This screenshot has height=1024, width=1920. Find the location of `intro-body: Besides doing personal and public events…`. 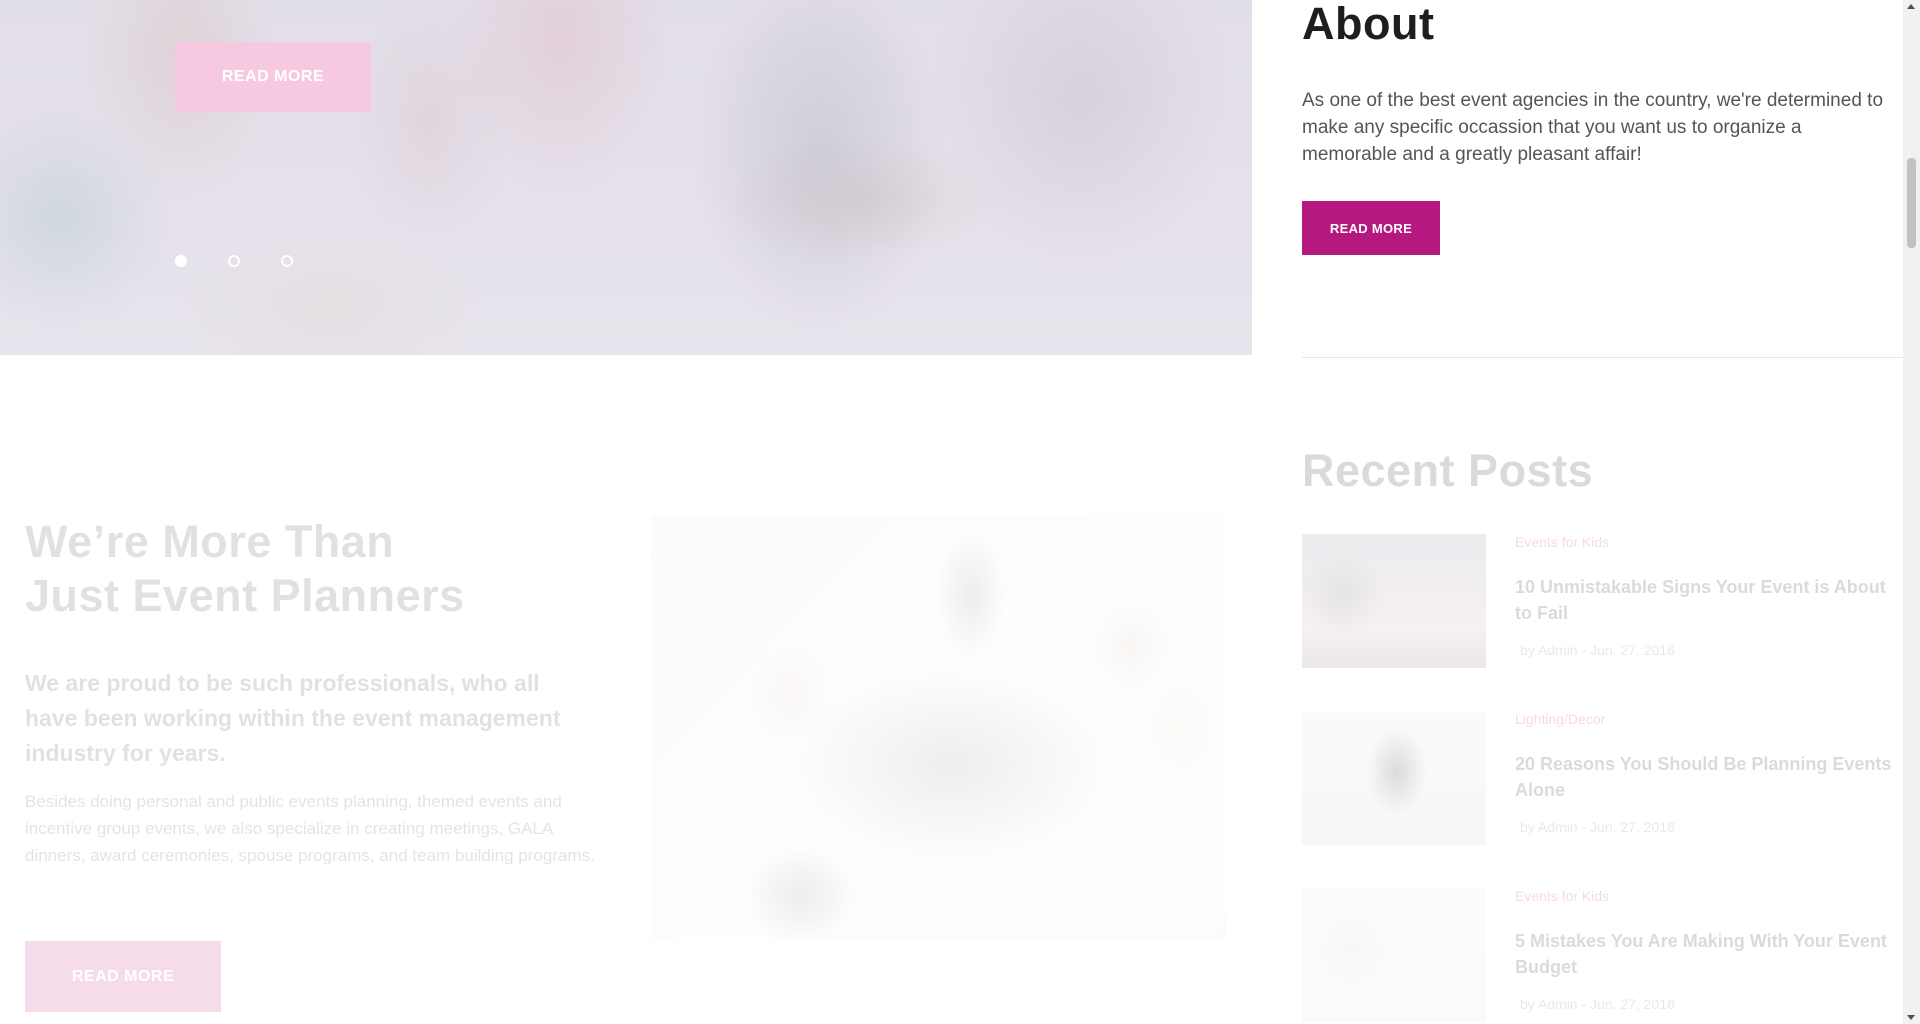

intro-body: Besides doing personal and public events… is located at coordinates (310, 828).